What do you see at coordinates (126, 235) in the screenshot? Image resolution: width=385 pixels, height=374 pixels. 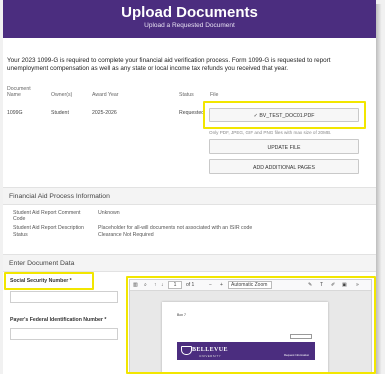 I see `process-value: Clearance Not Required` at bounding box center [126, 235].